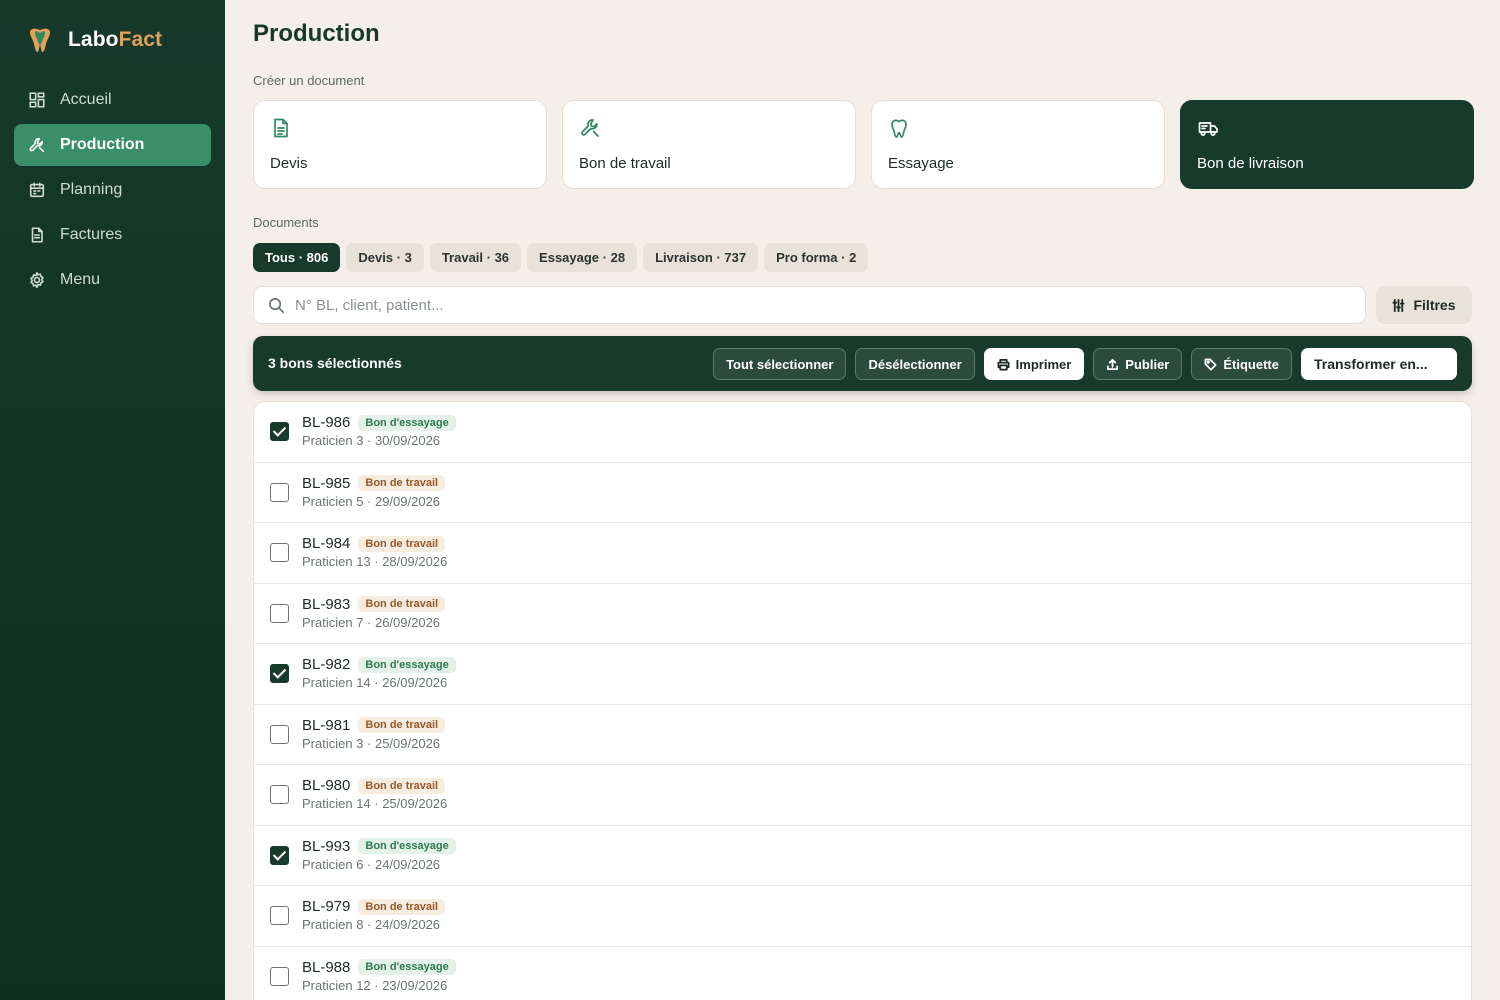  I want to click on sliders-icon, so click(1399, 305).